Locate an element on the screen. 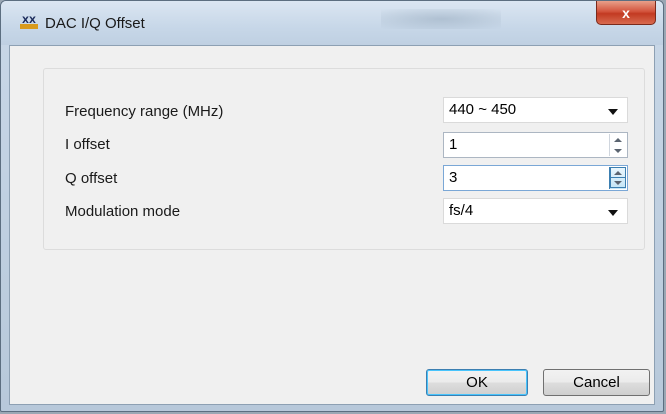  cancel-button: Cancel is located at coordinates (596, 382).